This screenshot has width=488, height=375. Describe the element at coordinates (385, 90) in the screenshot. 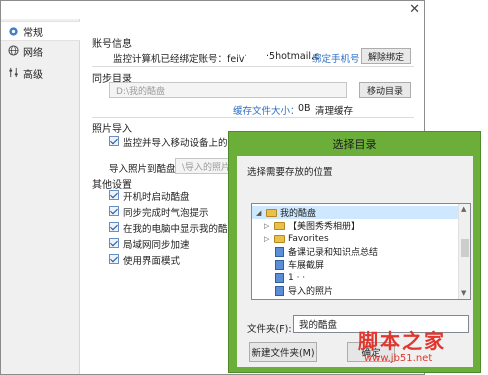

I see `move-directory-button: 移动目录` at that location.